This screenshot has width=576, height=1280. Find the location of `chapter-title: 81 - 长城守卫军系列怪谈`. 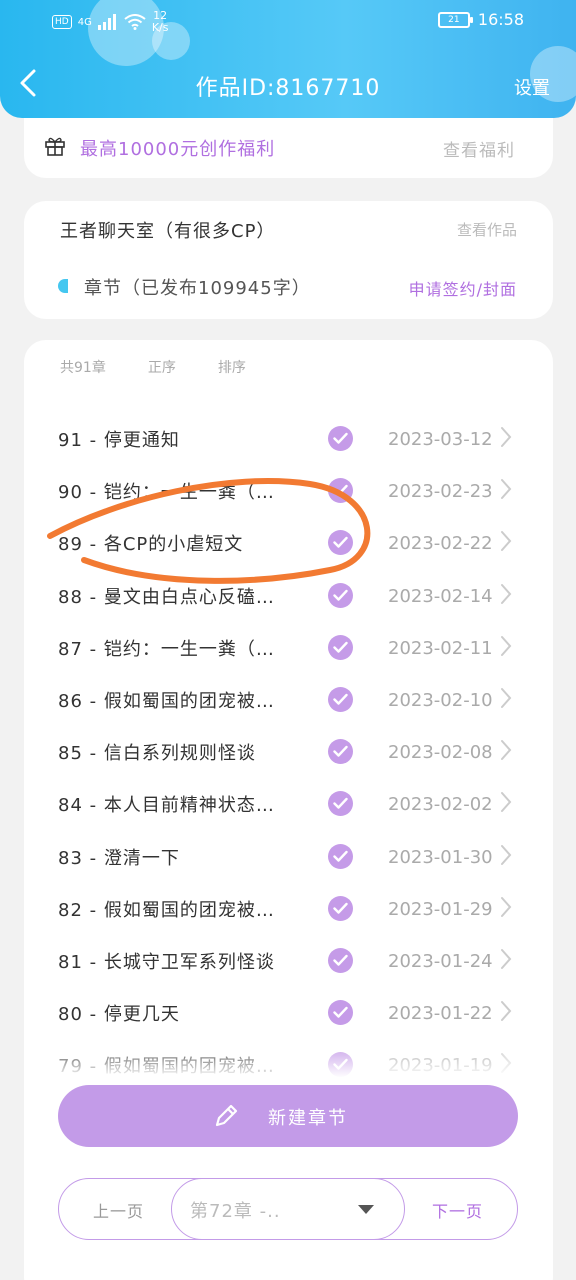

chapter-title: 81 - 长城守卫军系列怪谈 is located at coordinates (166, 962).